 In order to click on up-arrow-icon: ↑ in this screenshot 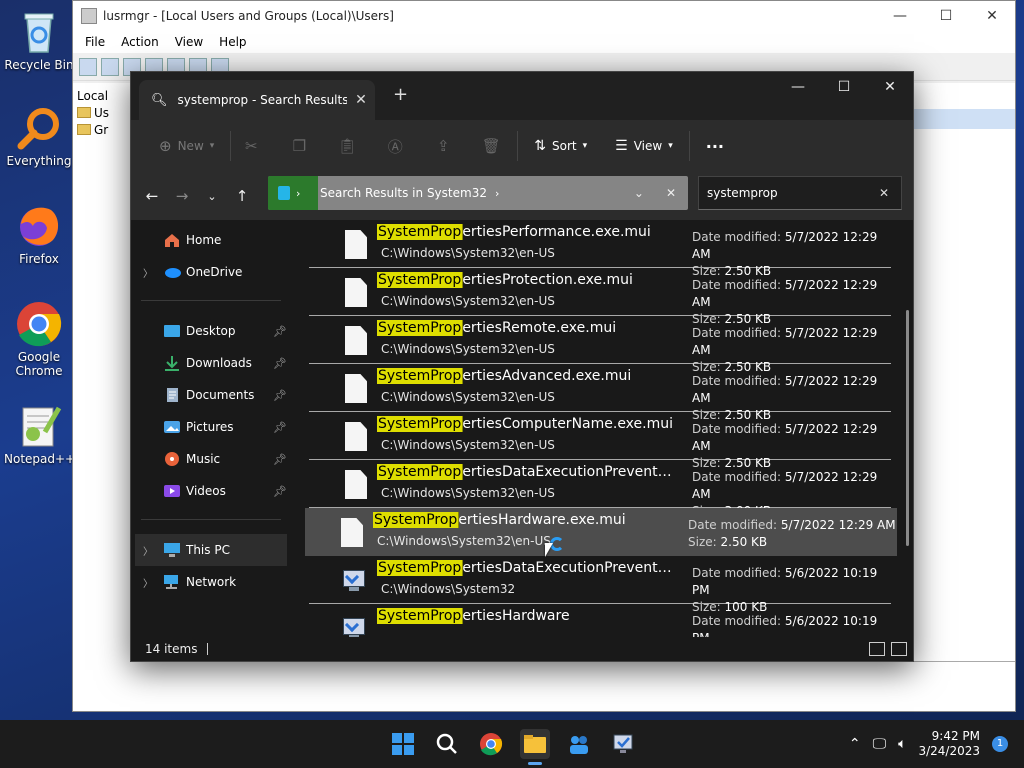, I will do `click(242, 196)`.